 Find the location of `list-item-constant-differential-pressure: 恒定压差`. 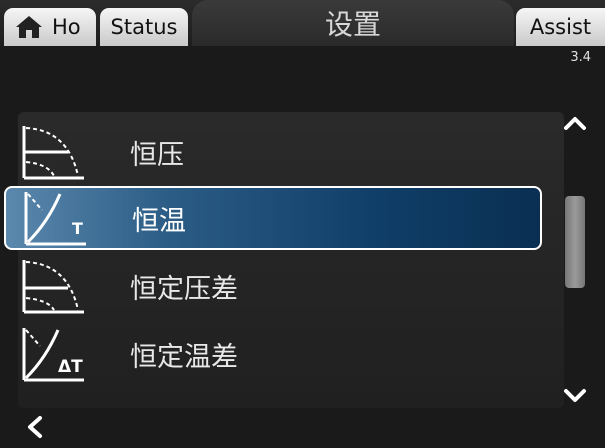

list-item-constant-differential-pressure: 恒定压差 is located at coordinates (273, 286).